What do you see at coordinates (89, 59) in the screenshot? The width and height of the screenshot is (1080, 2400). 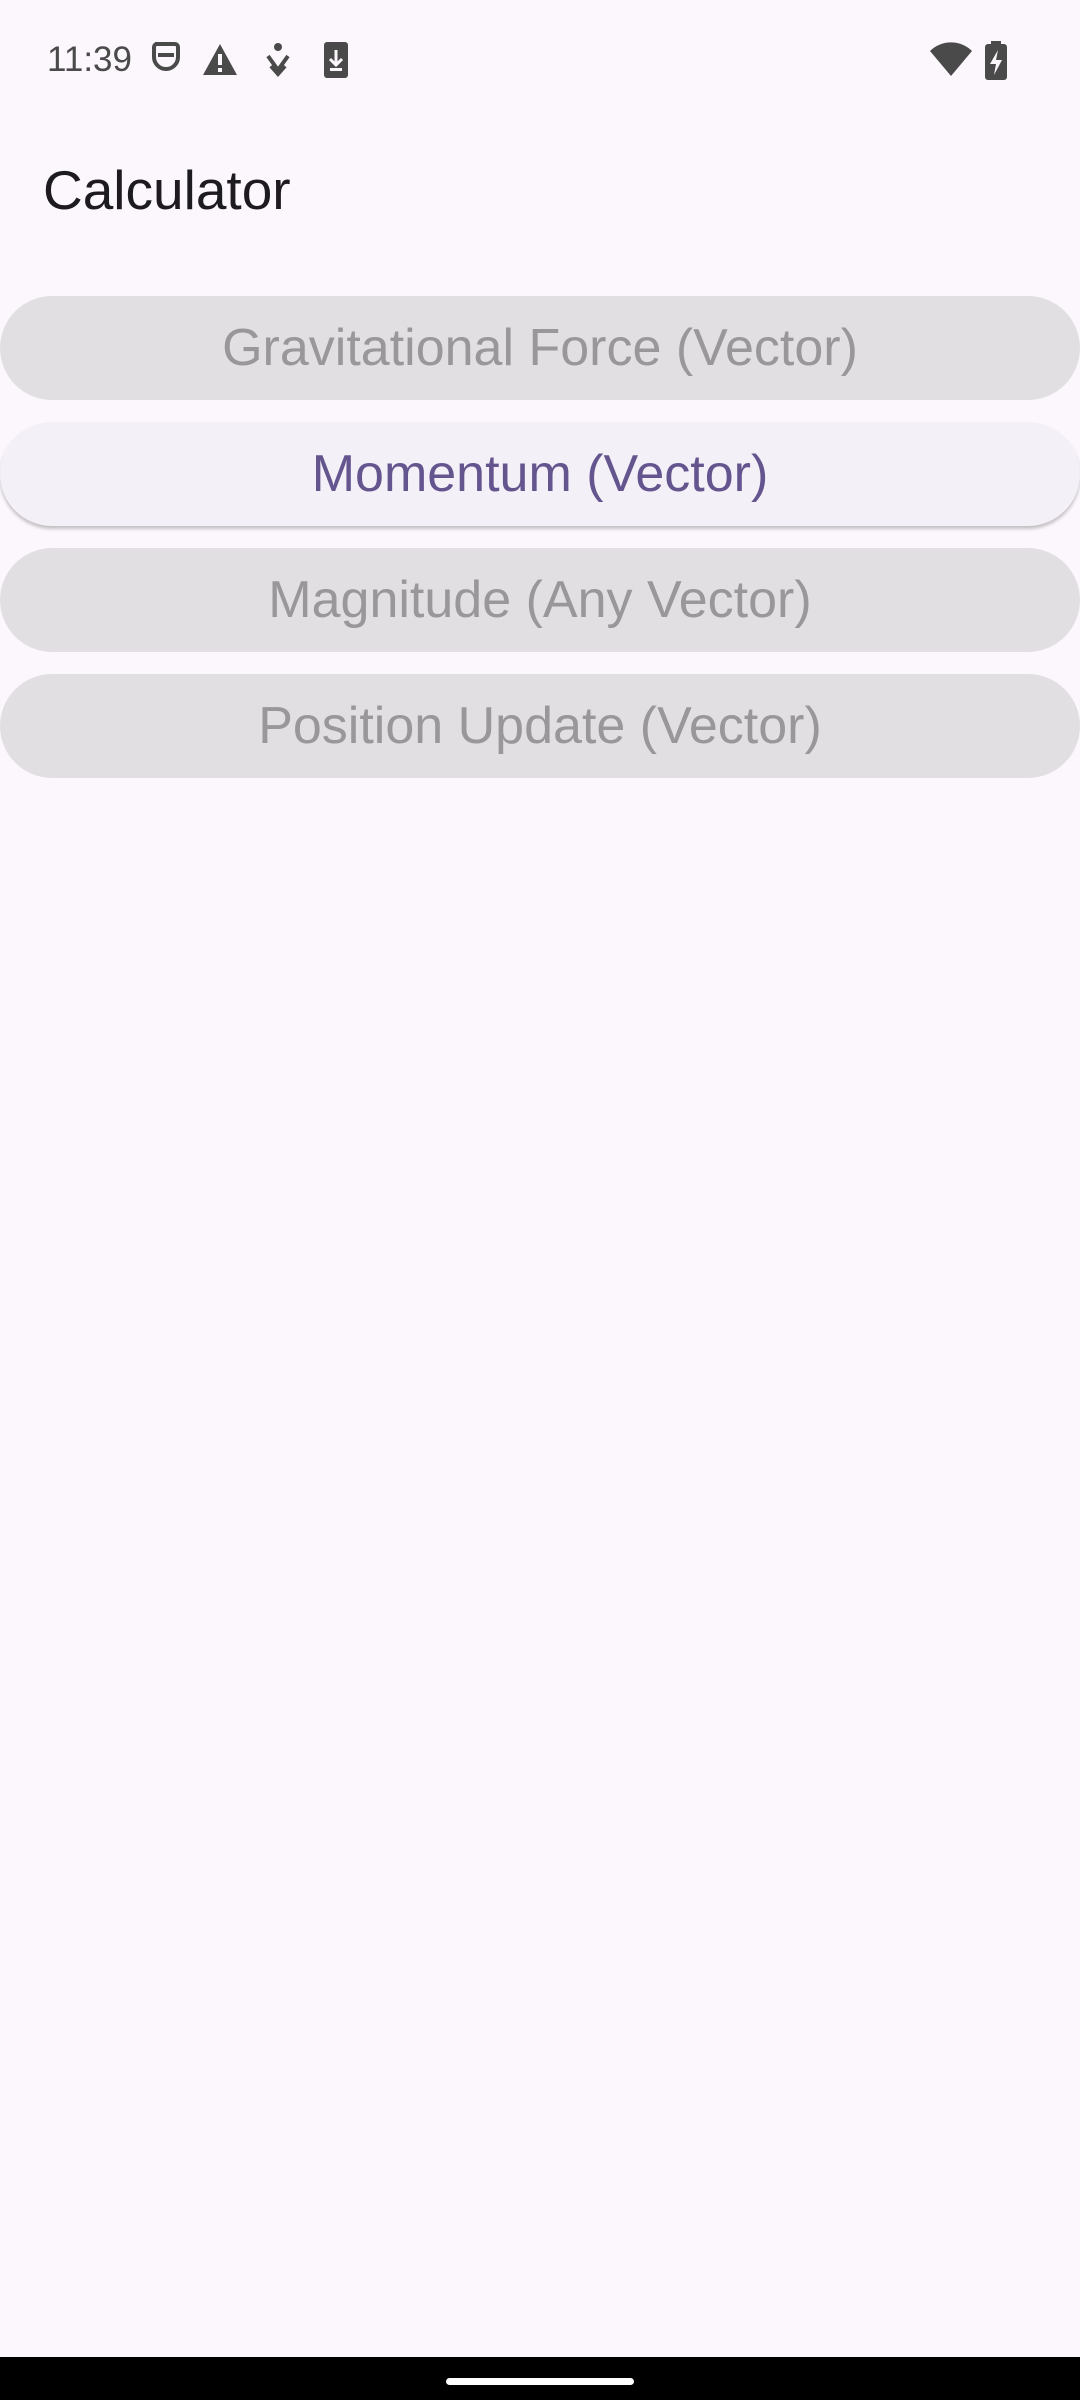 I see `status-time: 11:39` at bounding box center [89, 59].